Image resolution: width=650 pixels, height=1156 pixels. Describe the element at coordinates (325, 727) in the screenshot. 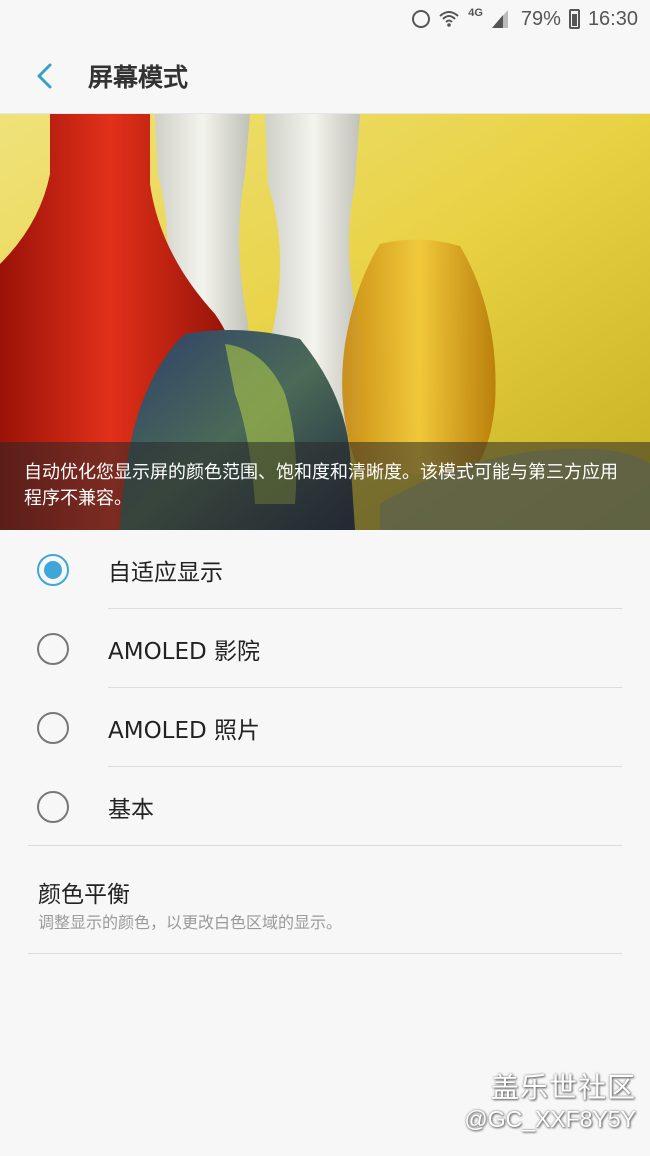

I see `option-amoled-photo: AMOLED 照片` at that location.